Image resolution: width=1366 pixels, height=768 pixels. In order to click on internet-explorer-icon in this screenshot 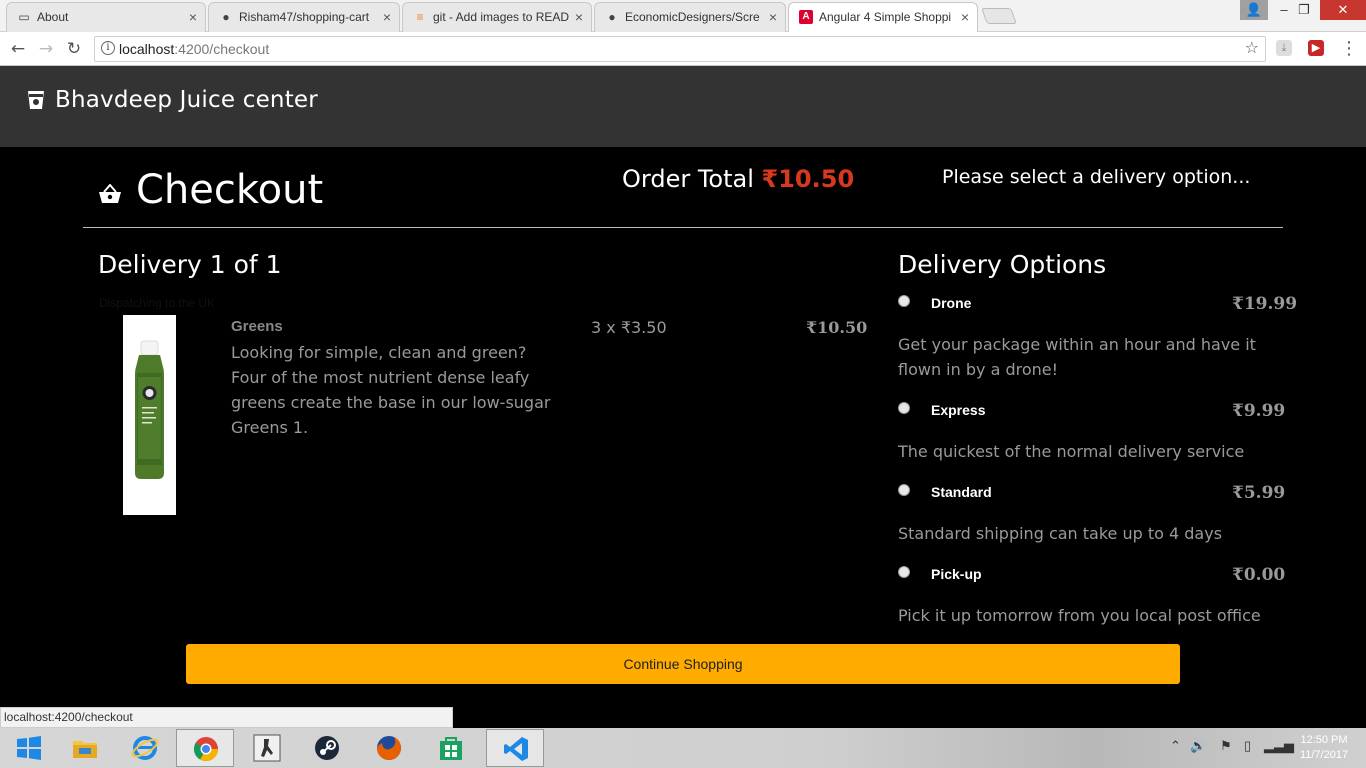, I will do `click(145, 748)`.